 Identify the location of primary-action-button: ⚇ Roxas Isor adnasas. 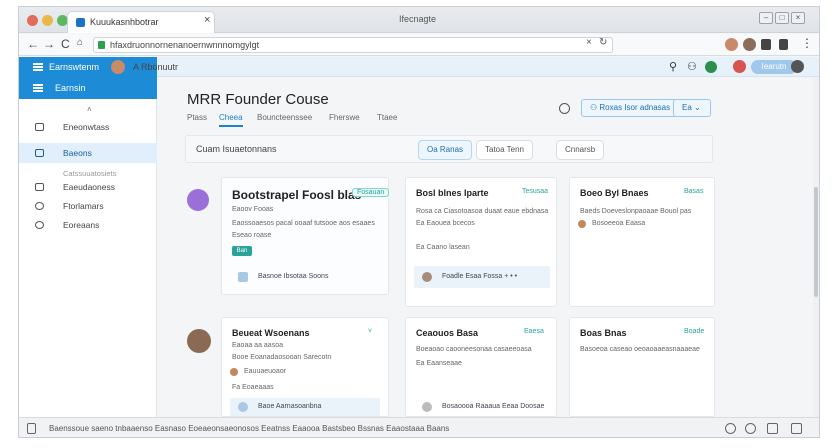
(630, 108).